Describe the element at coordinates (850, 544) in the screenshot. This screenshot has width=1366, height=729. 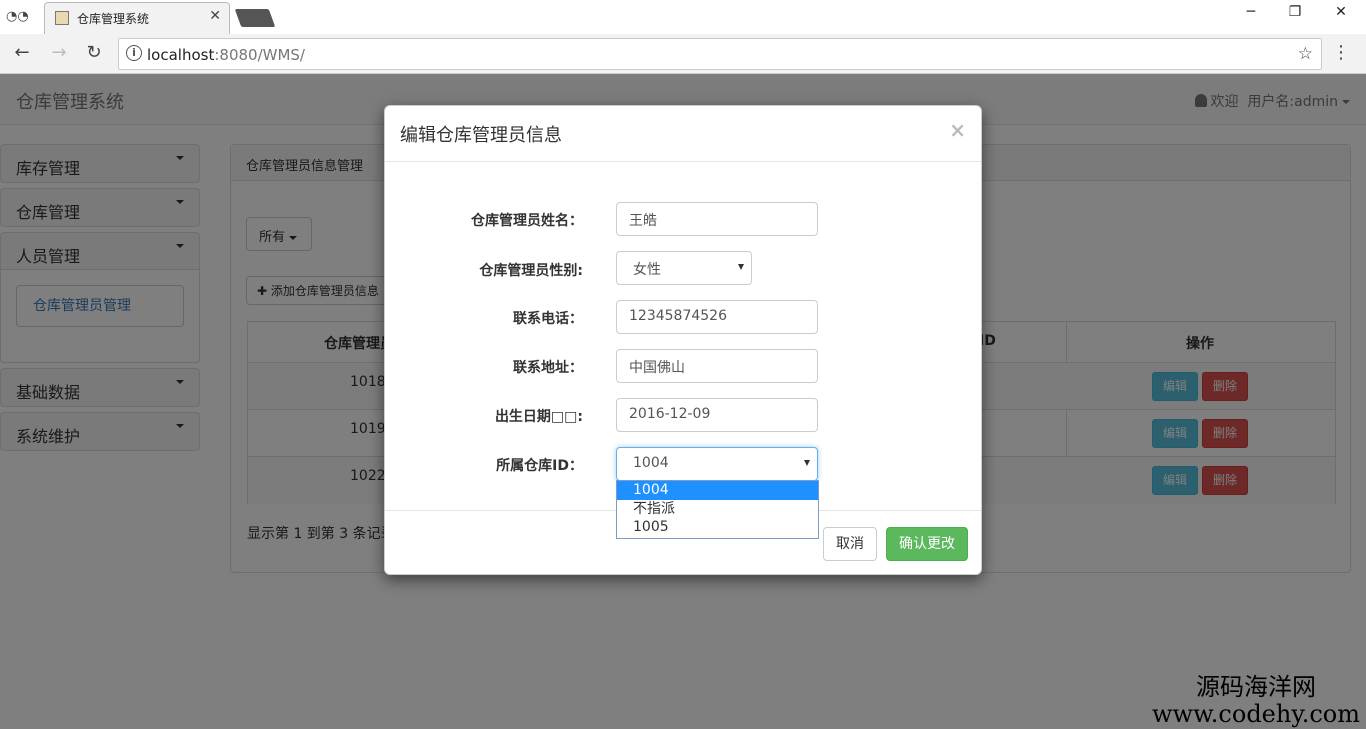
I see `cancel-button: 取消` at that location.